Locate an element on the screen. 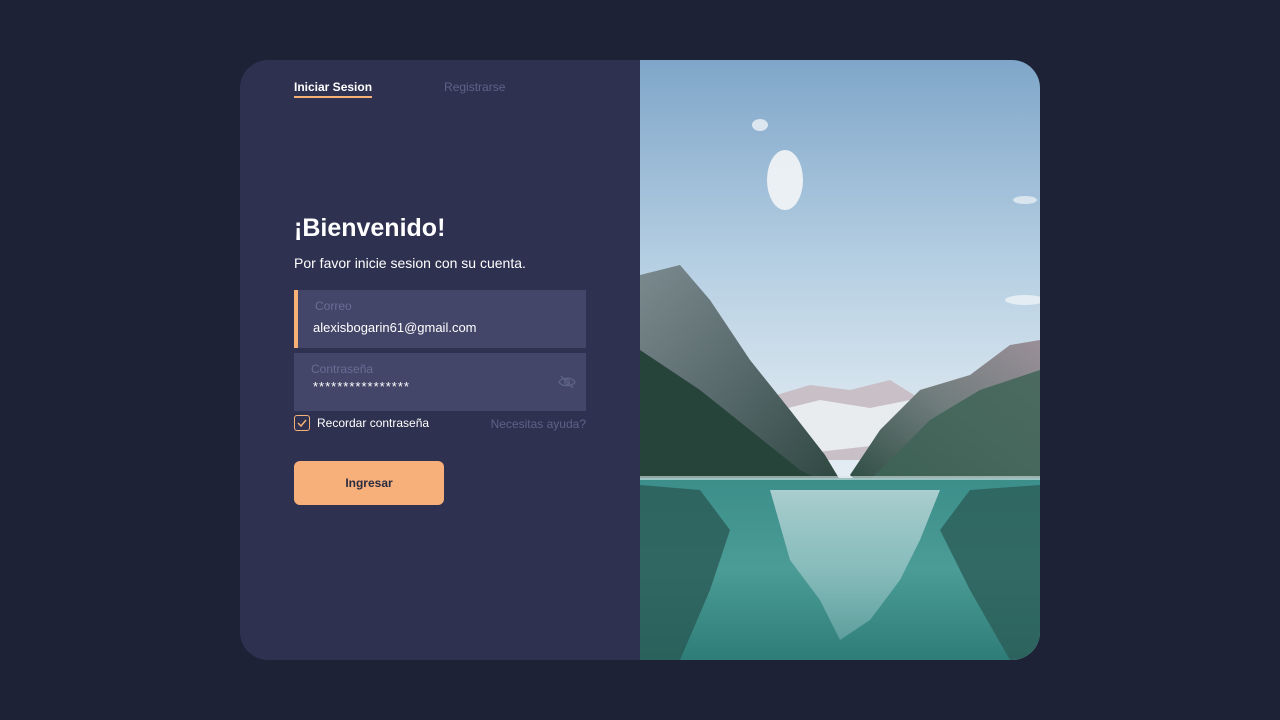 The height and width of the screenshot is (720, 1280). email-field: Correo alexisbogarin61@gmail.com is located at coordinates (440, 319).